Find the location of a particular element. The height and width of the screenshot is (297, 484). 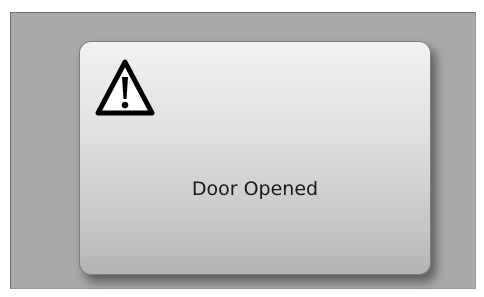

warning-triangle-icon is located at coordinates (125, 87).